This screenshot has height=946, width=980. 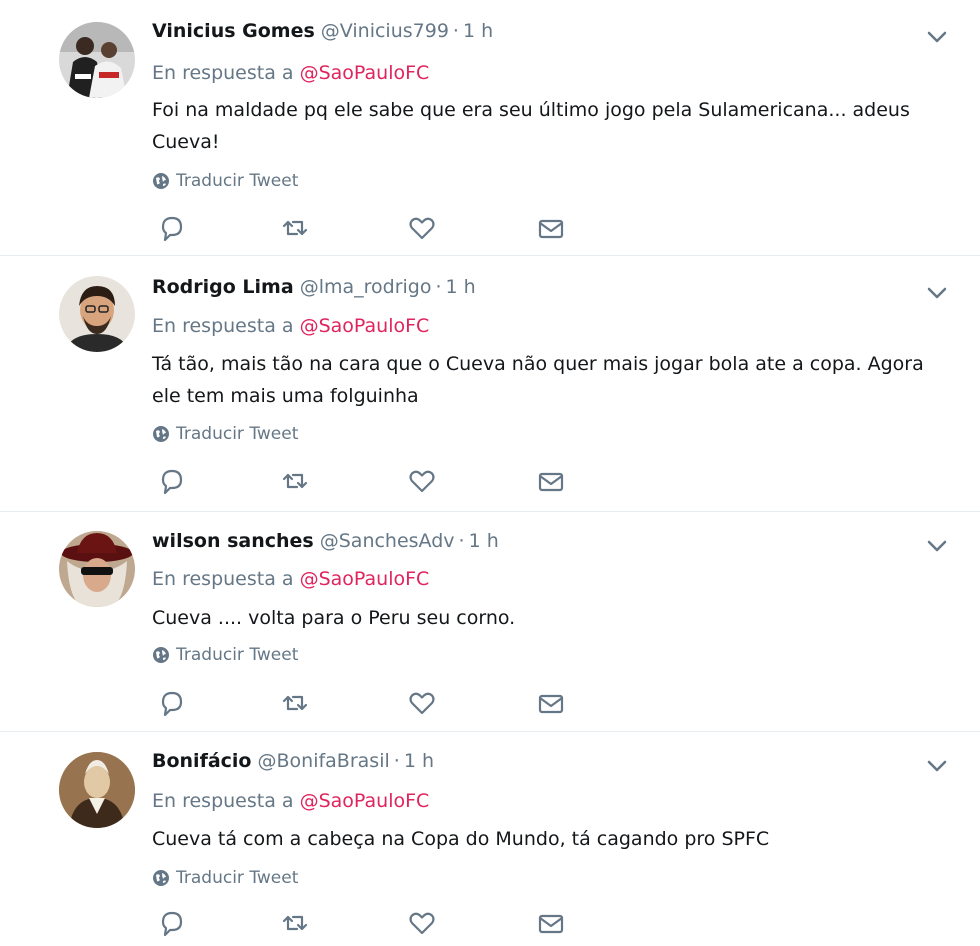 I want to click on display-name: Rodrigo Lima, so click(x=223, y=287).